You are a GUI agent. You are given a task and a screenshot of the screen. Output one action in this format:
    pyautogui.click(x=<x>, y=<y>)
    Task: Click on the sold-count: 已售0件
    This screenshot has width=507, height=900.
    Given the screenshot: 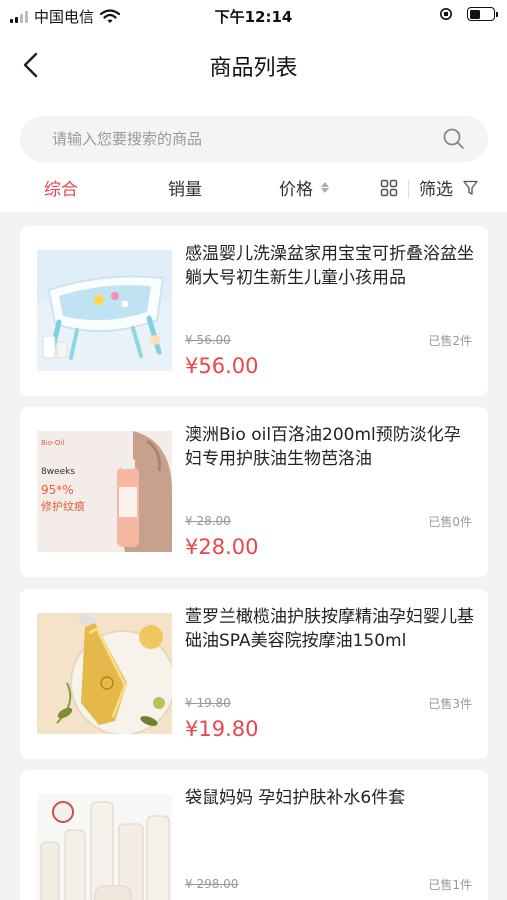 What is the action you would take?
    pyautogui.click(x=450, y=522)
    